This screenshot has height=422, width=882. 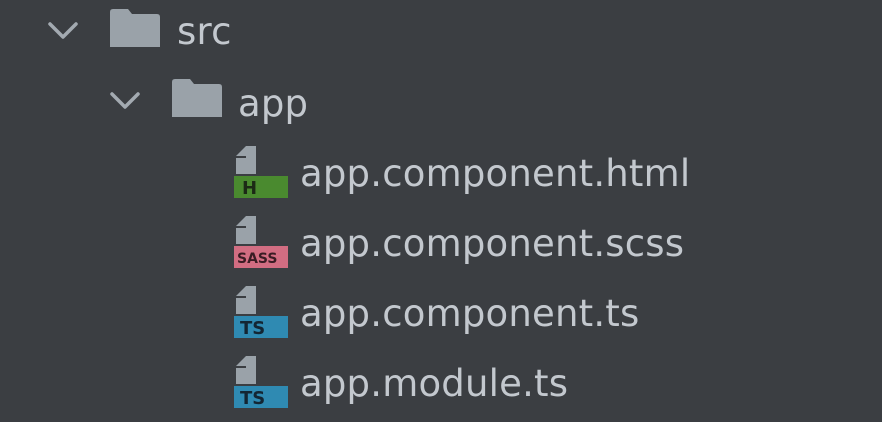 What do you see at coordinates (434, 383) in the screenshot?
I see `tree-file-label: app.module.ts` at bounding box center [434, 383].